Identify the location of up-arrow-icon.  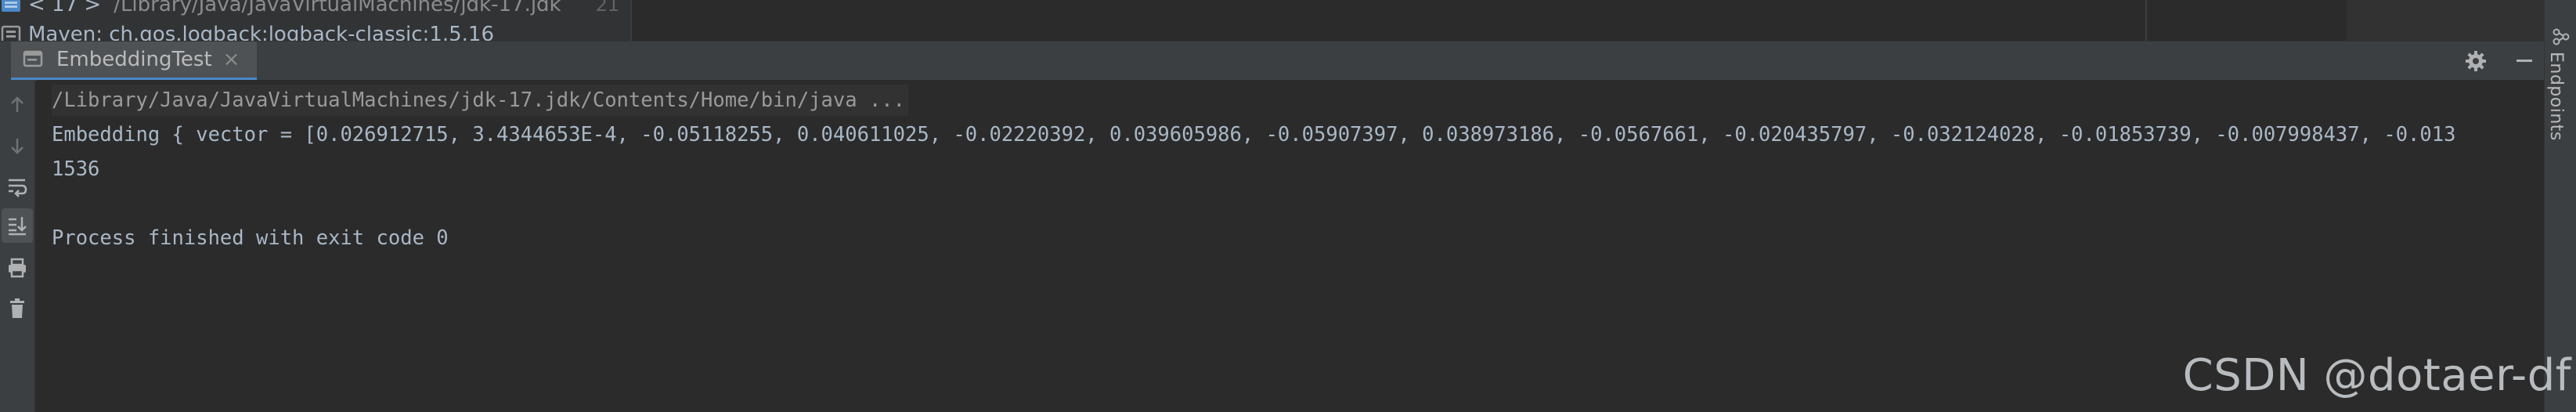
(17, 105).